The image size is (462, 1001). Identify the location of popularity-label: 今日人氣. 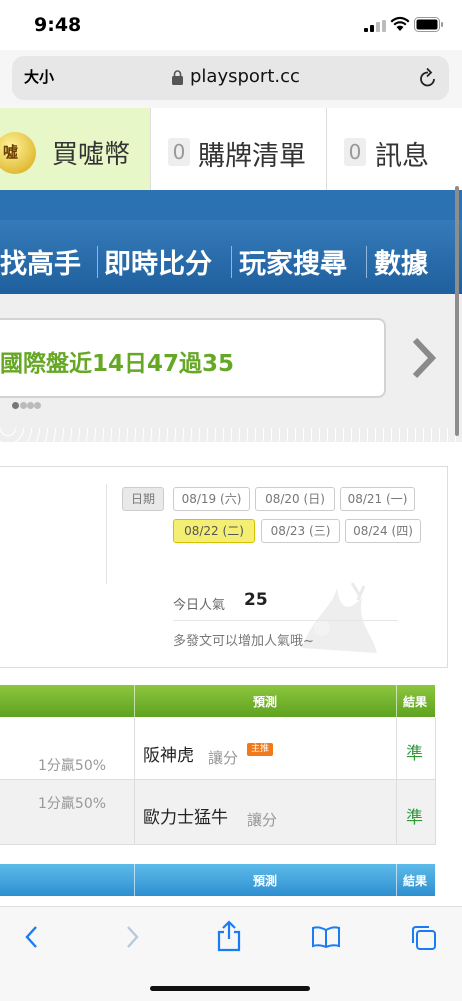
(199, 605).